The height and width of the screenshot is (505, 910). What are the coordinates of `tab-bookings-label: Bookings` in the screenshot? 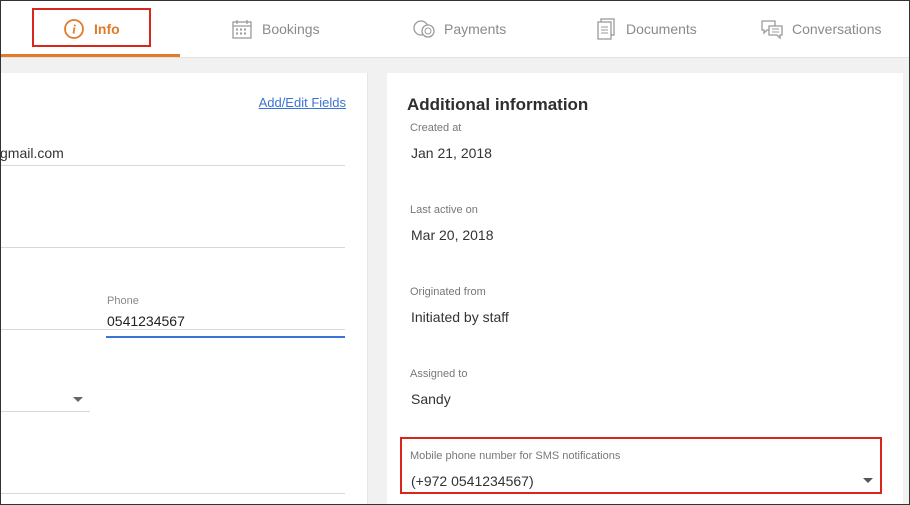 It's located at (291, 29).